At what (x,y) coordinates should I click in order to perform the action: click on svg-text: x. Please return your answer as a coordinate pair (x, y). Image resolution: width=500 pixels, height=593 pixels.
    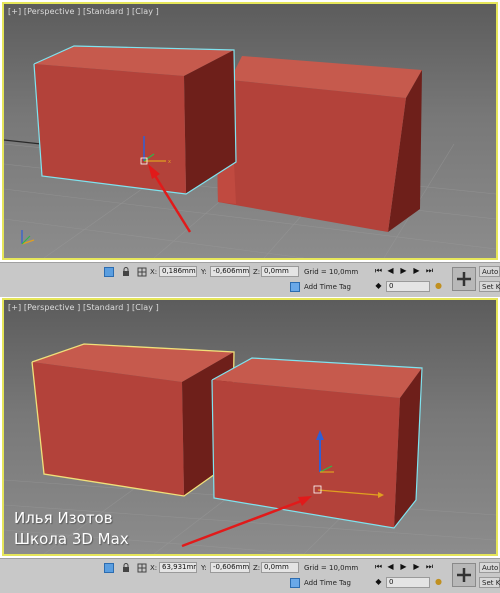
    Looking at the image, I should click on (169, 162).